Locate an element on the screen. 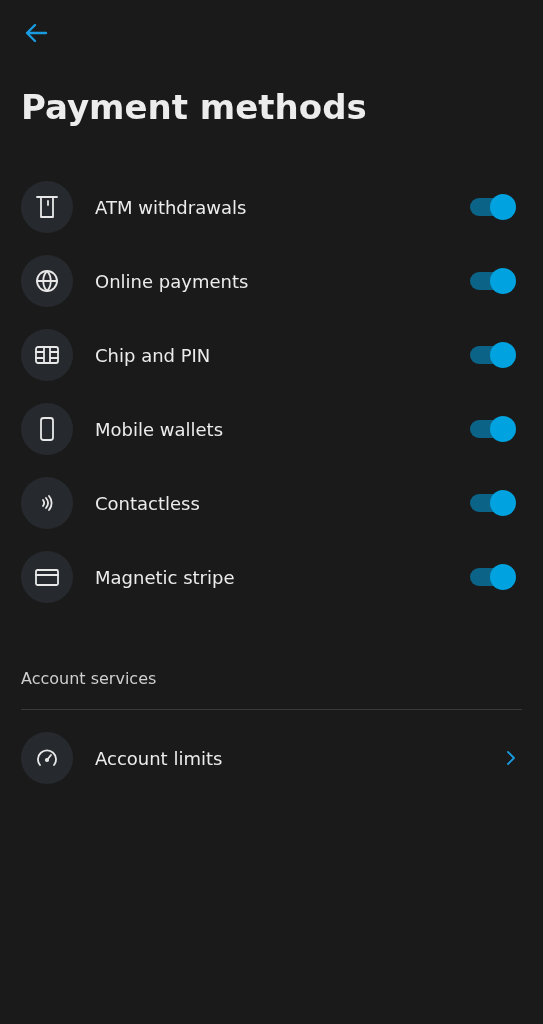 Image resolution: width=543 pixels, height=1024 pixels. payment-method-label: Magnetic stripe is located at coordinates (165, 577).